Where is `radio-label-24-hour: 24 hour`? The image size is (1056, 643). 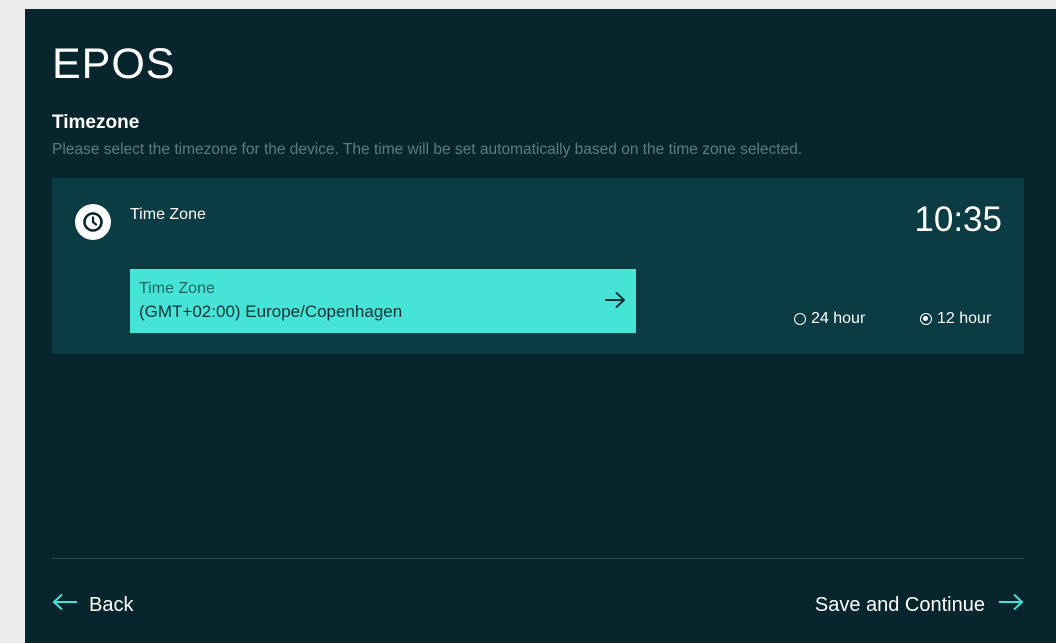 radio-label-24-hour: 24 hour is located at coordinates (838, 318).